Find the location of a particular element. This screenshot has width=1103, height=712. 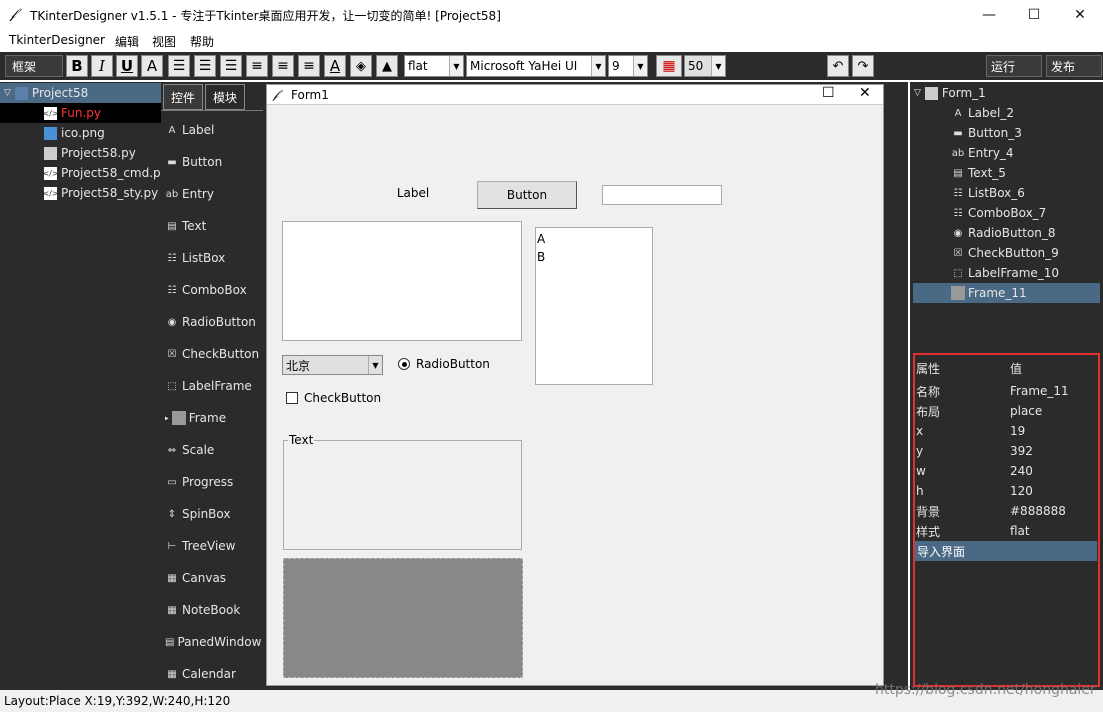

prop-value: place is located at coordinates (1026, 411).